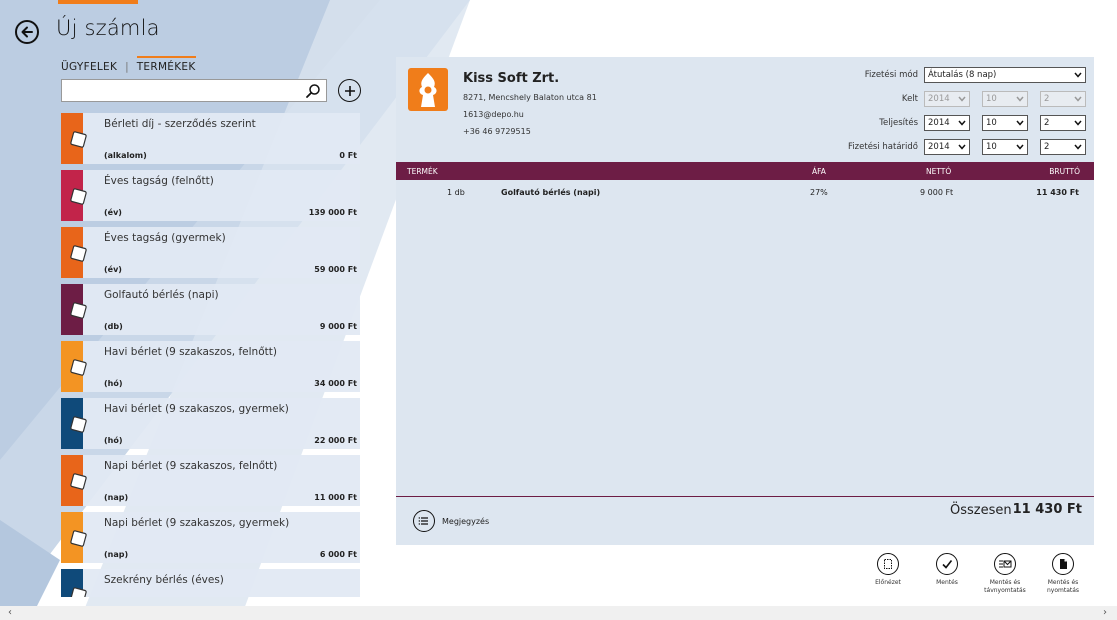  What do you see at coordinates (939, 99) in the screenshot?
I see `issued-year-value: 2014` at bounding box center [939, 99].